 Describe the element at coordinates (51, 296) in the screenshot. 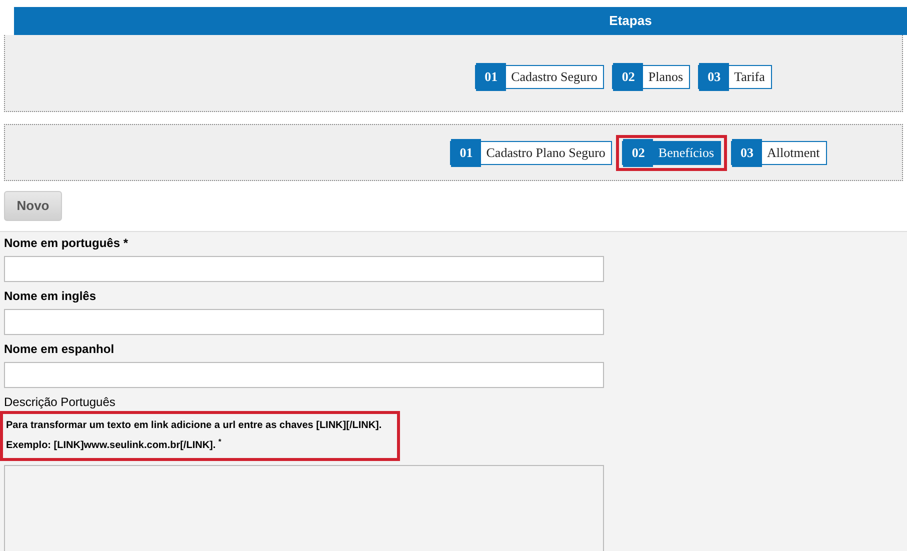

I see `field-label: Nome em inglês` at that location.